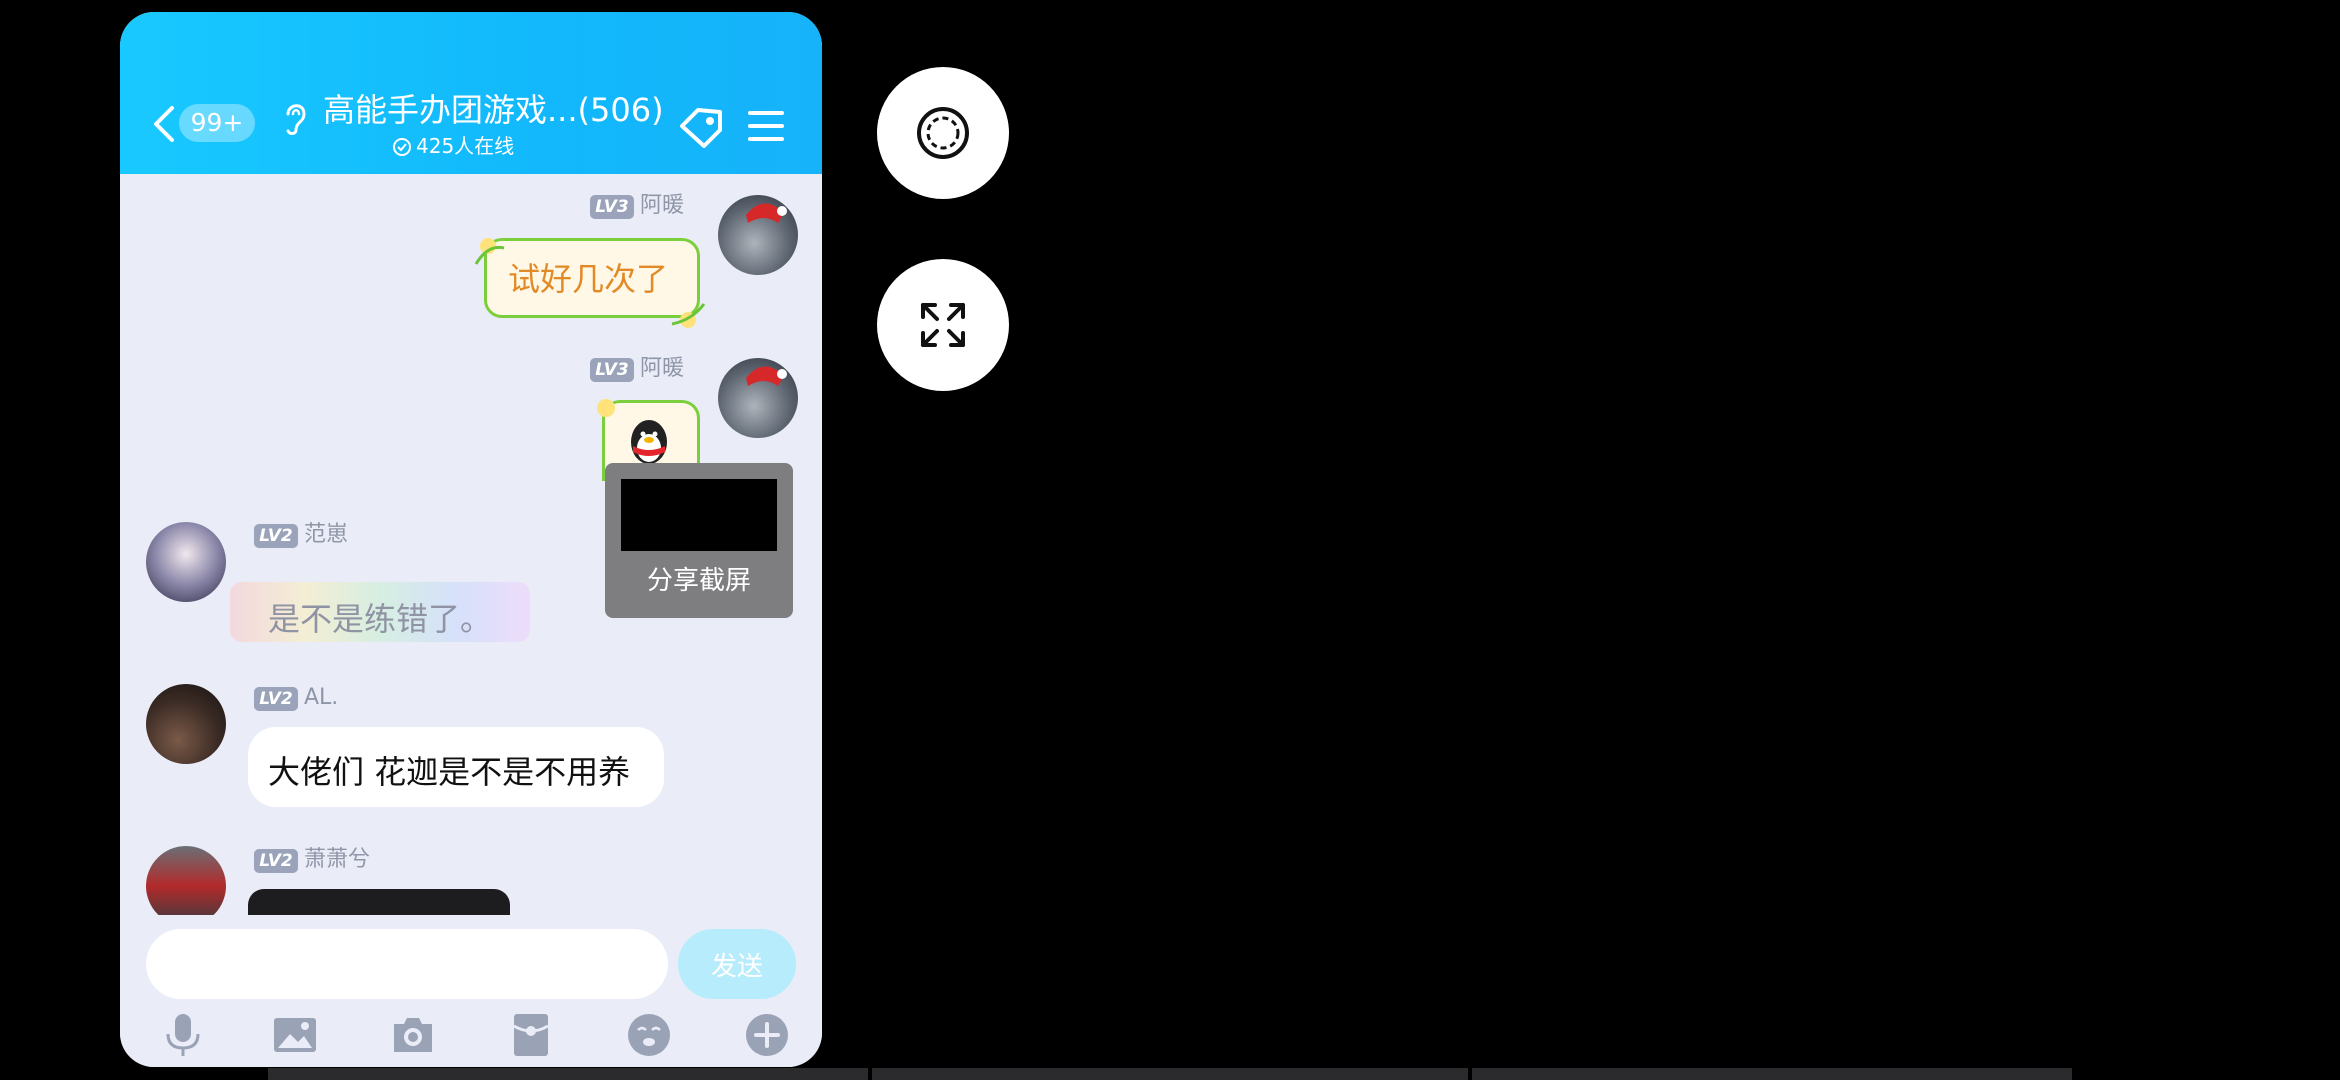  I want to click on sender-name: 范崽, so click(326, 535).